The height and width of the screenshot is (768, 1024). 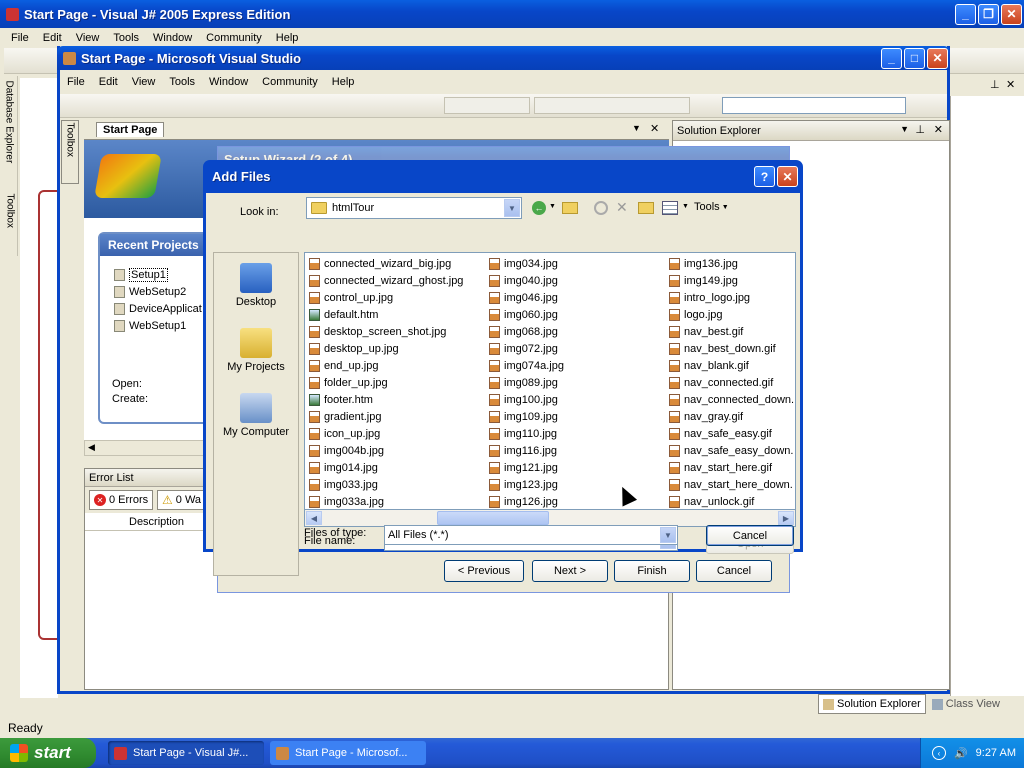 I want to click on file-item: img100.jpg, so click(x=526, y=399).